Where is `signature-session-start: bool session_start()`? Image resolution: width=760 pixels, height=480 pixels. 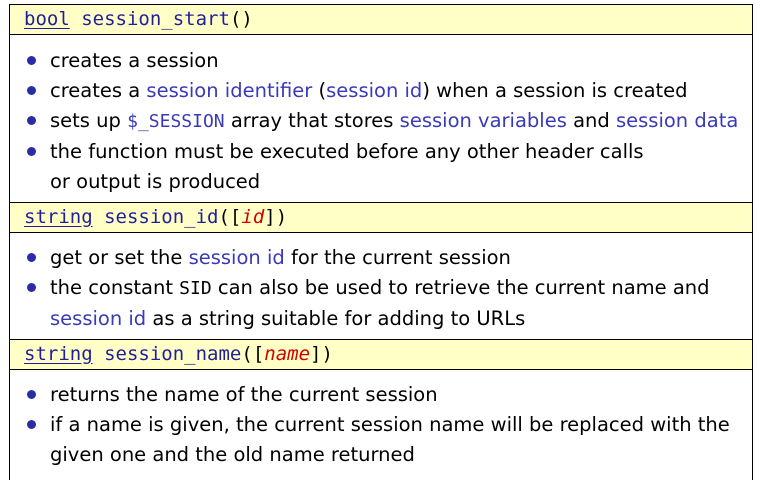
signature-session-start: bool session_start() is located at coordinates (381, 20).